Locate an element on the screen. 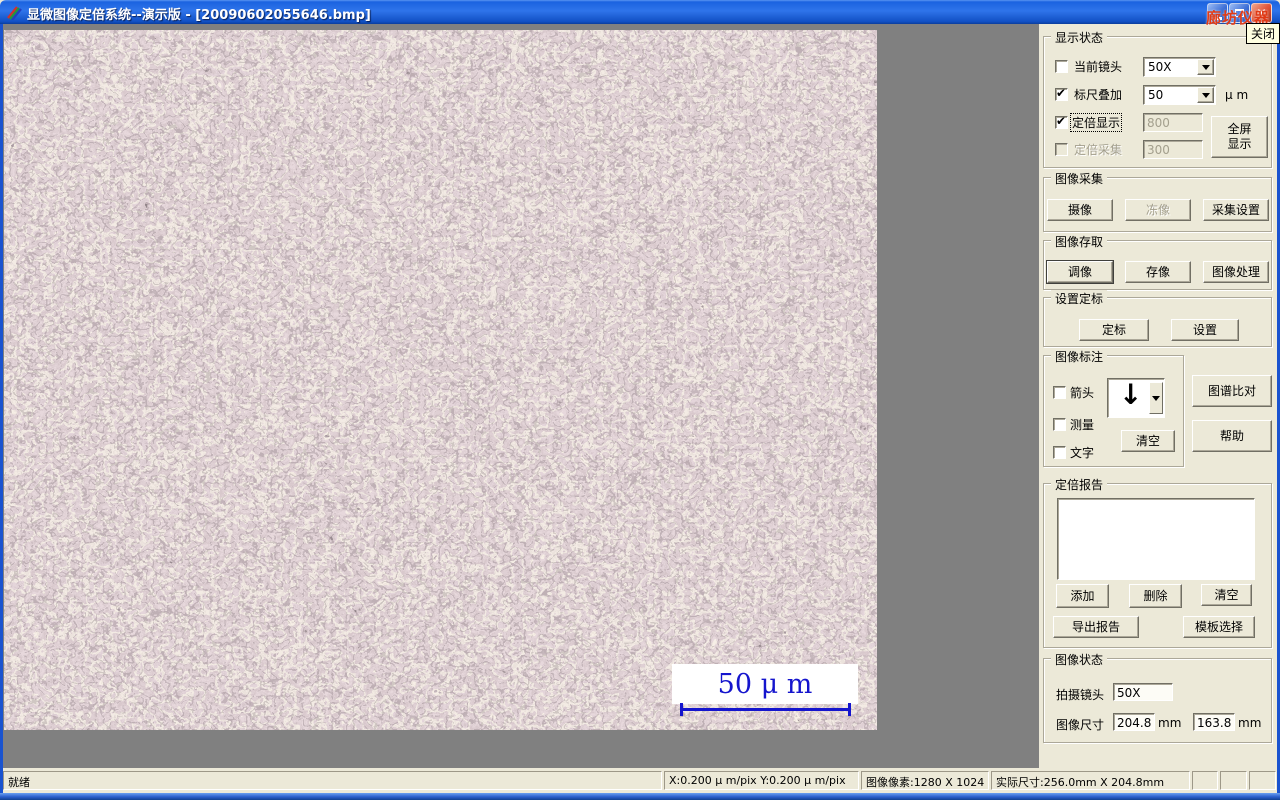 The image size is (1280, 800). input-image-width: 204.8 is located at coordinates (1134, 722).